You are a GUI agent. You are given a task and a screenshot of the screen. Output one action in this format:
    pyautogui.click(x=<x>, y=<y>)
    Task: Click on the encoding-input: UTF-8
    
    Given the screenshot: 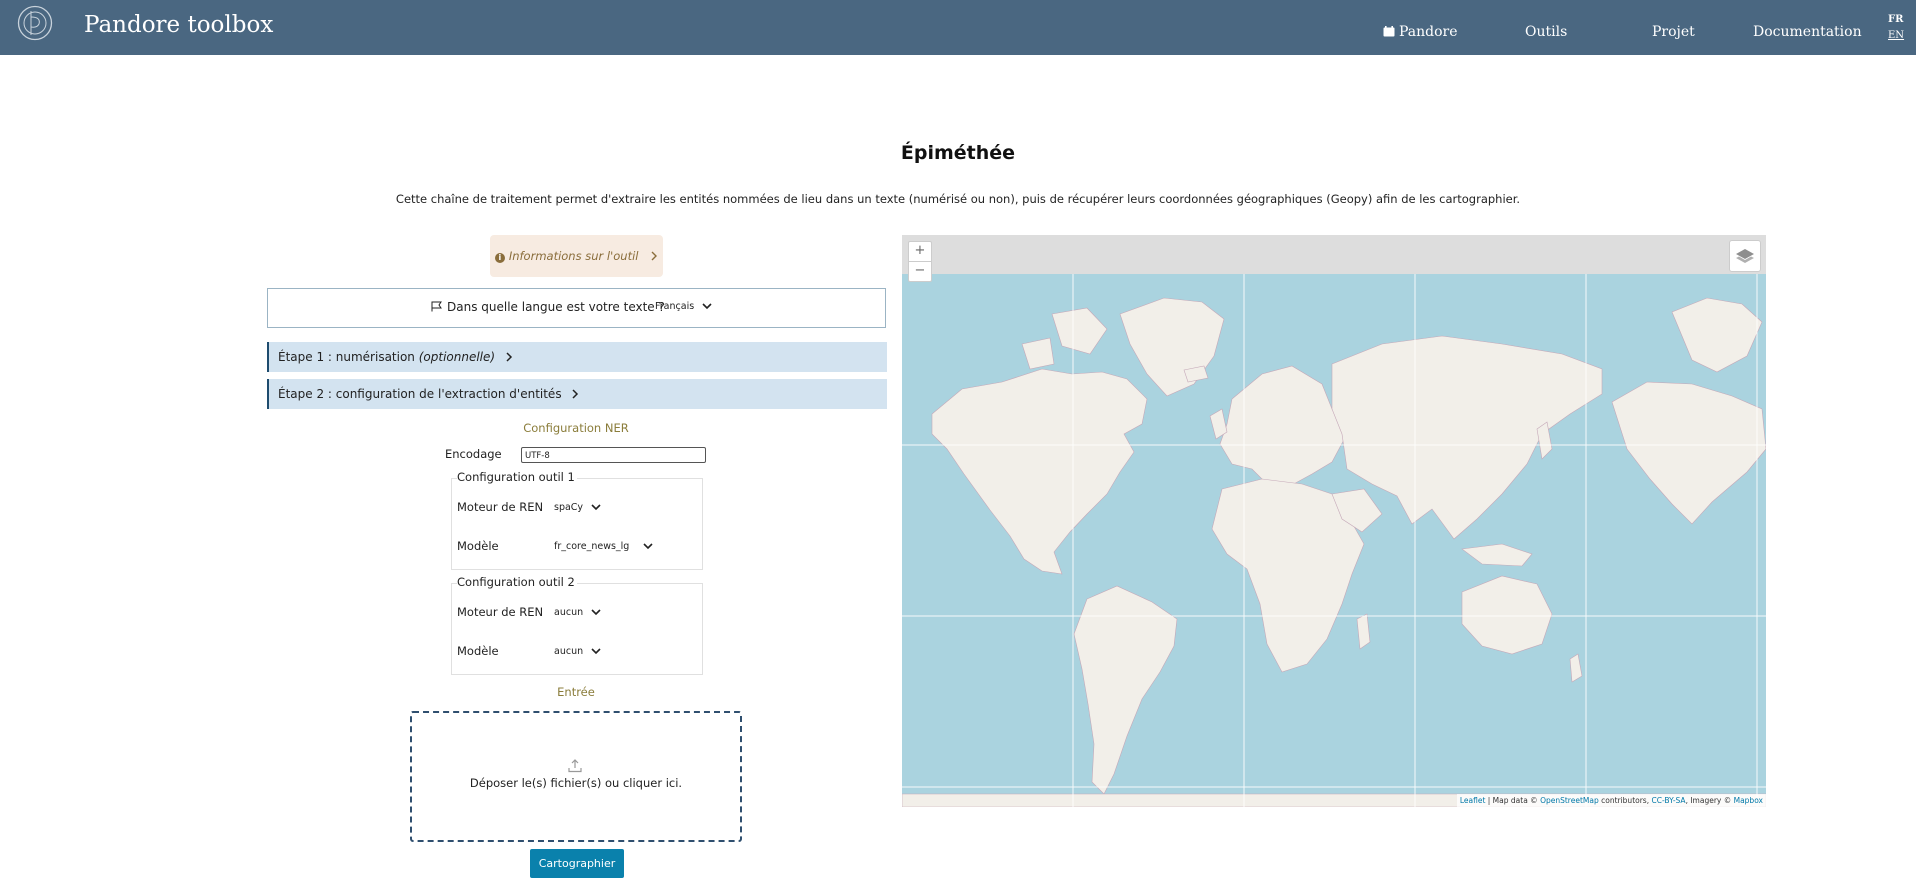 What is the action you would take?
    pyautogui.click(x=613, y=455)
    